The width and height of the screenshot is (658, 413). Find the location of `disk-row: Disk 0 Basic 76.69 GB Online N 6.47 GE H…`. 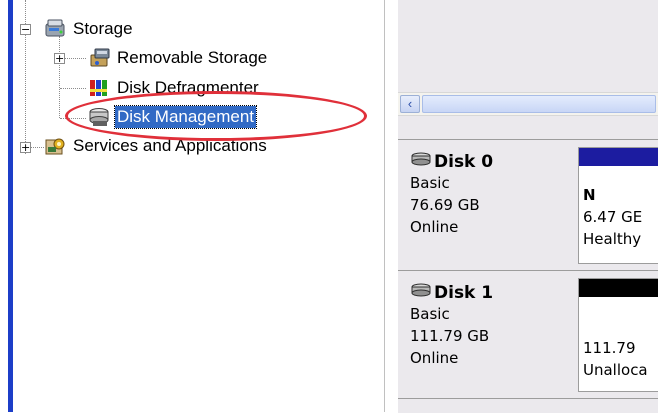

disk-row: Disk 0 Basic 76.69 GB Online N 6.47 GE H… is located at coordinates (528, 204).